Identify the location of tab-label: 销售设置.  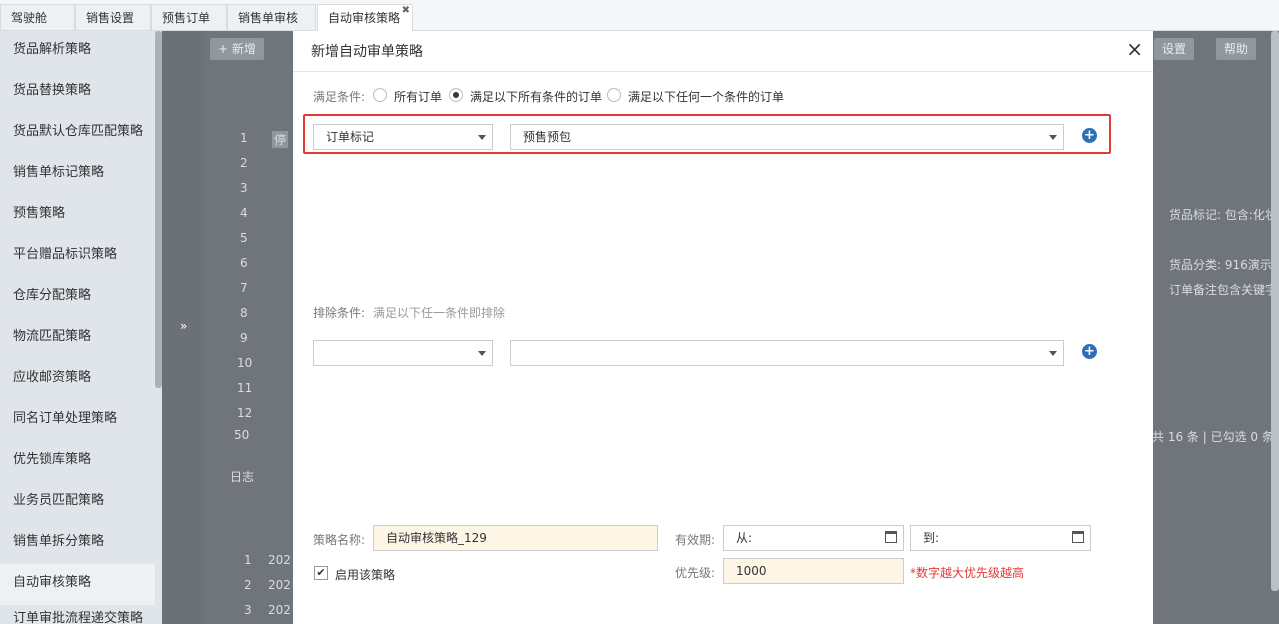
(110, 18).